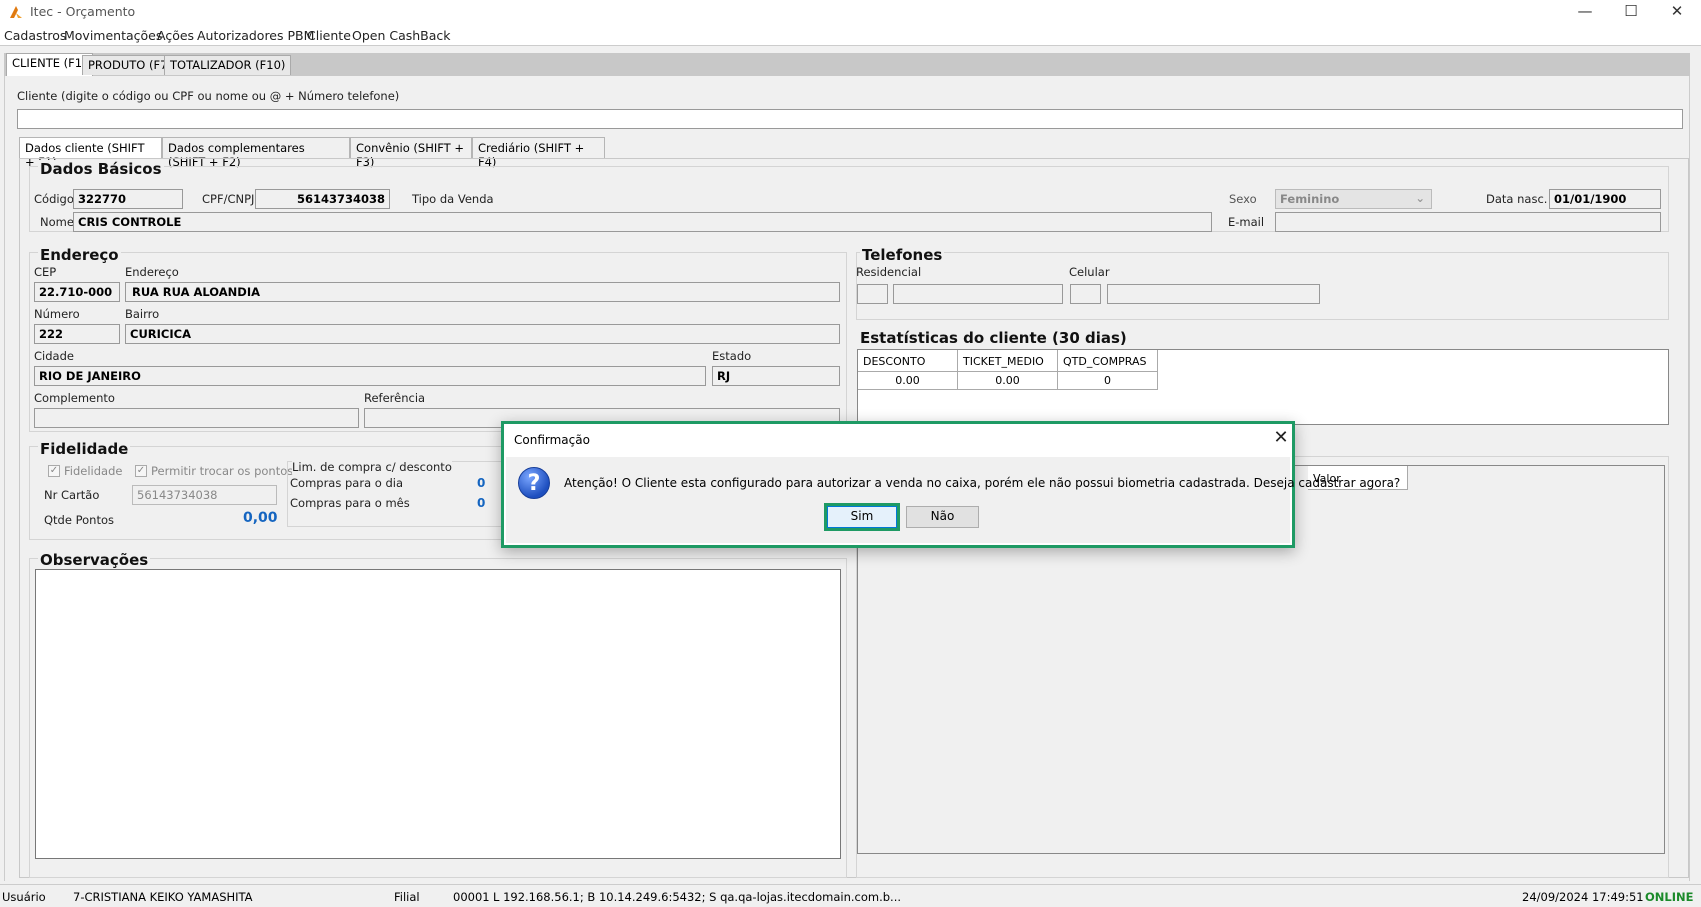 This screenshot has height=907, width=1701. What do you see at coordinates (534, 483) in the screenshot?
I see `question-icon: ?` at bounding box center [534, 483].